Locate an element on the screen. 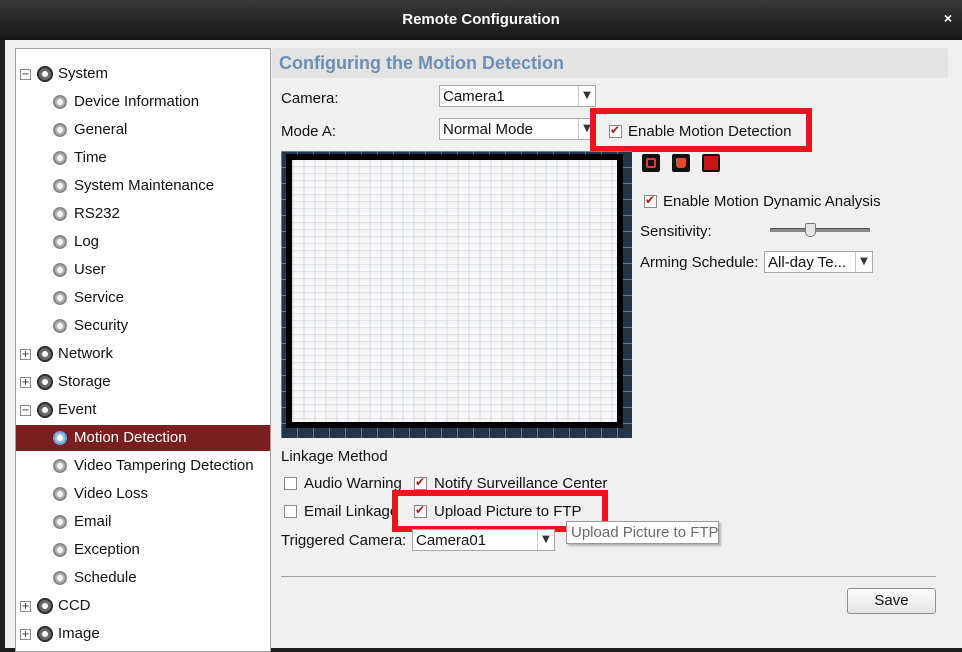 The height and width of the screenshot is (652, 962). tree-item-label: Image is located at coordinates (79, 633).